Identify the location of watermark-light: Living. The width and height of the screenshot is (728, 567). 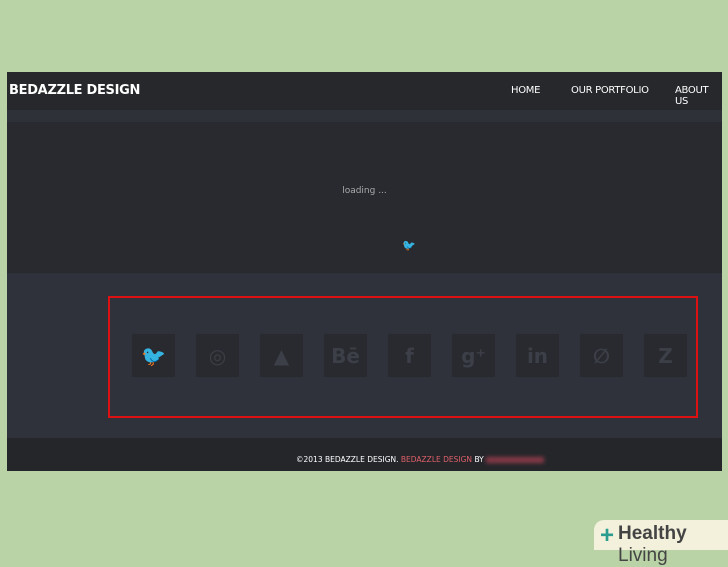
(643, 555).